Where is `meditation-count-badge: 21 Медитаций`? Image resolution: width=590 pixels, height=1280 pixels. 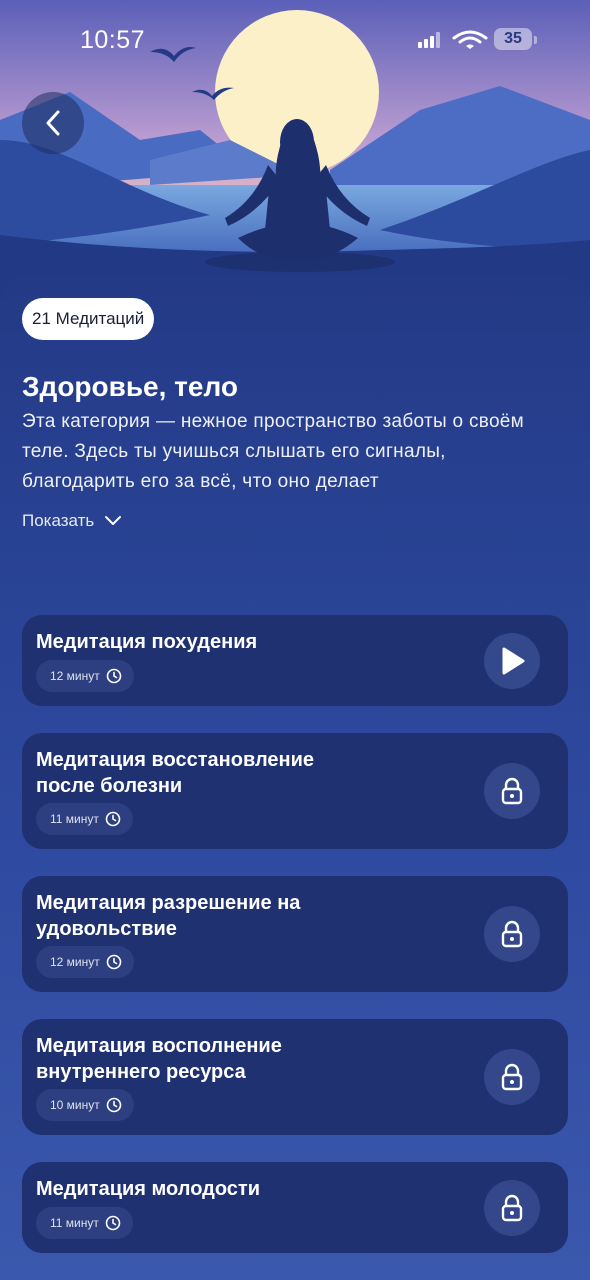
meditation-count-badge: 21 Медитаций is located at coordinates (88, 319).